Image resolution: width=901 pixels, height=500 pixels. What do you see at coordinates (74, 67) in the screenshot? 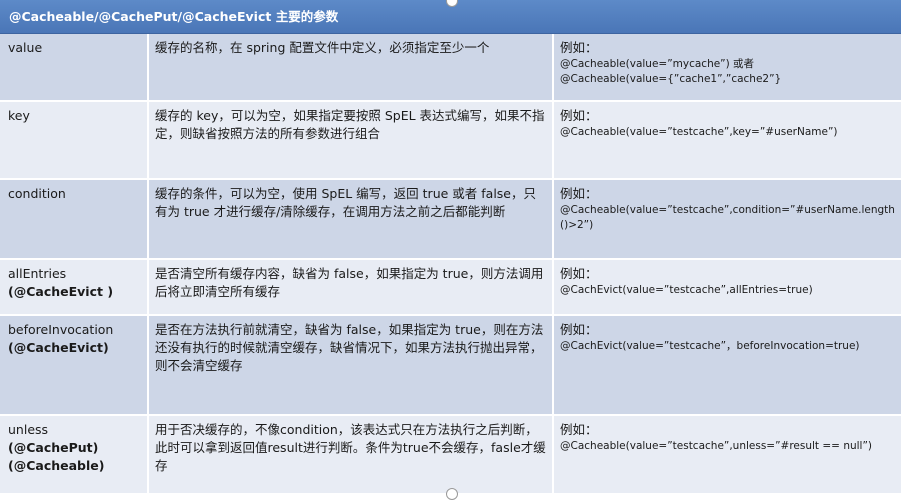
I see `param-name-cell: value` at bounding box center [74, 67].